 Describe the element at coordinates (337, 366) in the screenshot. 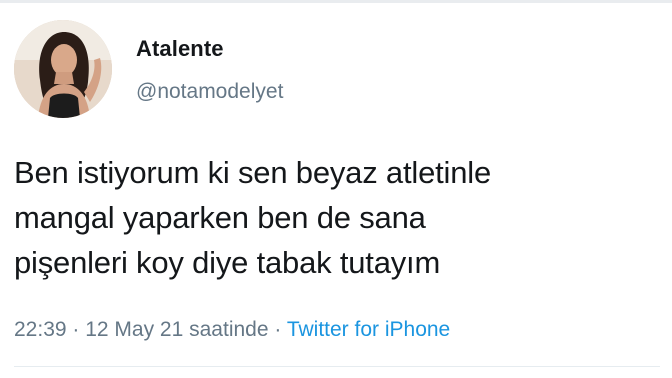

I see `bottom-divider` at that location.